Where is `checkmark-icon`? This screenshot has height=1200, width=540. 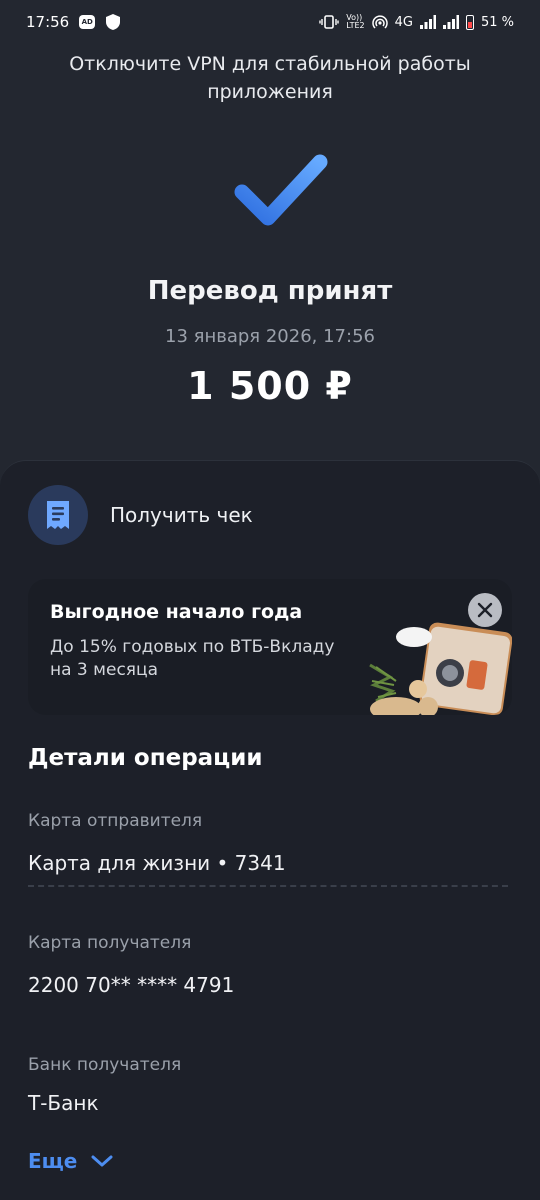 checkmark-icon is located at coordinates (281, 190).